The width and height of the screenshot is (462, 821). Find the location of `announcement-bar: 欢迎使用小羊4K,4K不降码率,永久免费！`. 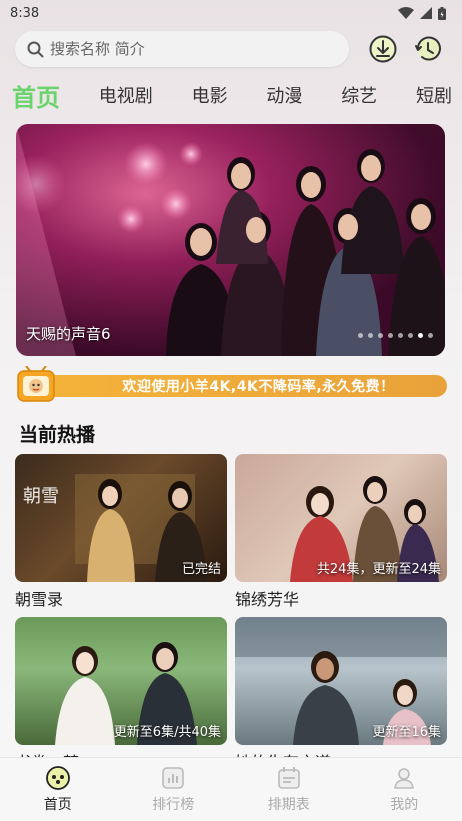

announcement-bar: 欢迎使用小羊4K,4K不降码率,永久免费！ is located at coordinates (238, 386).